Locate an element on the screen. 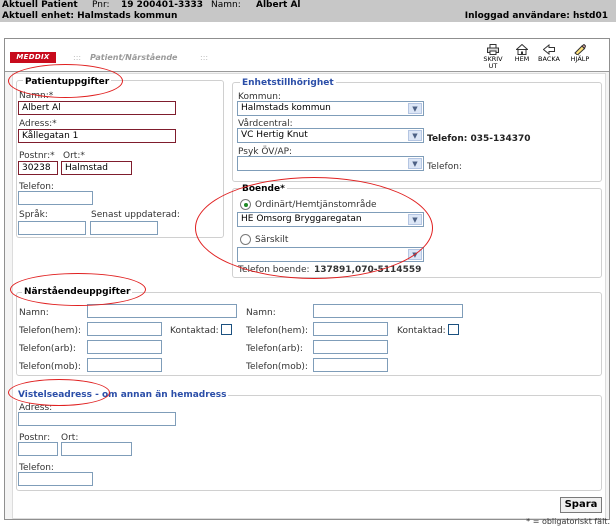  housing-phone-value: 137891,070-5114559 is located at coordinates (368, 270).